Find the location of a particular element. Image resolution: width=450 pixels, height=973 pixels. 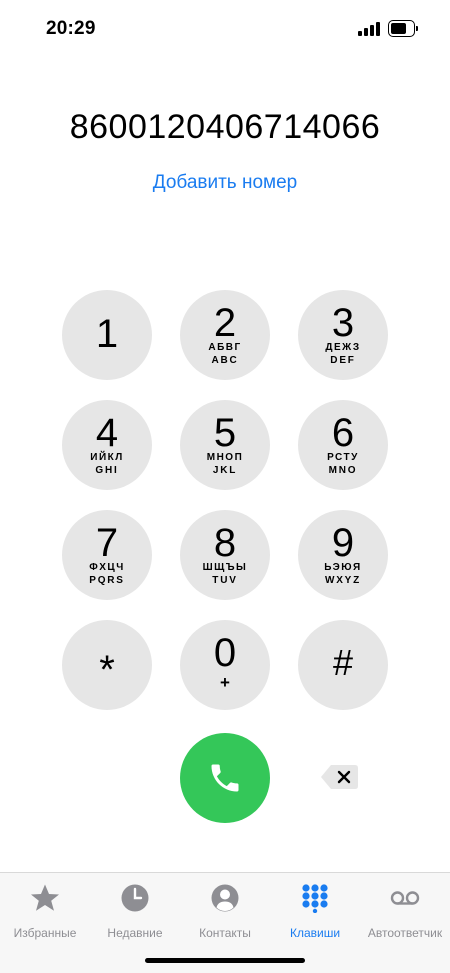

key-digit: 8 is located at coordinates (225, 543).